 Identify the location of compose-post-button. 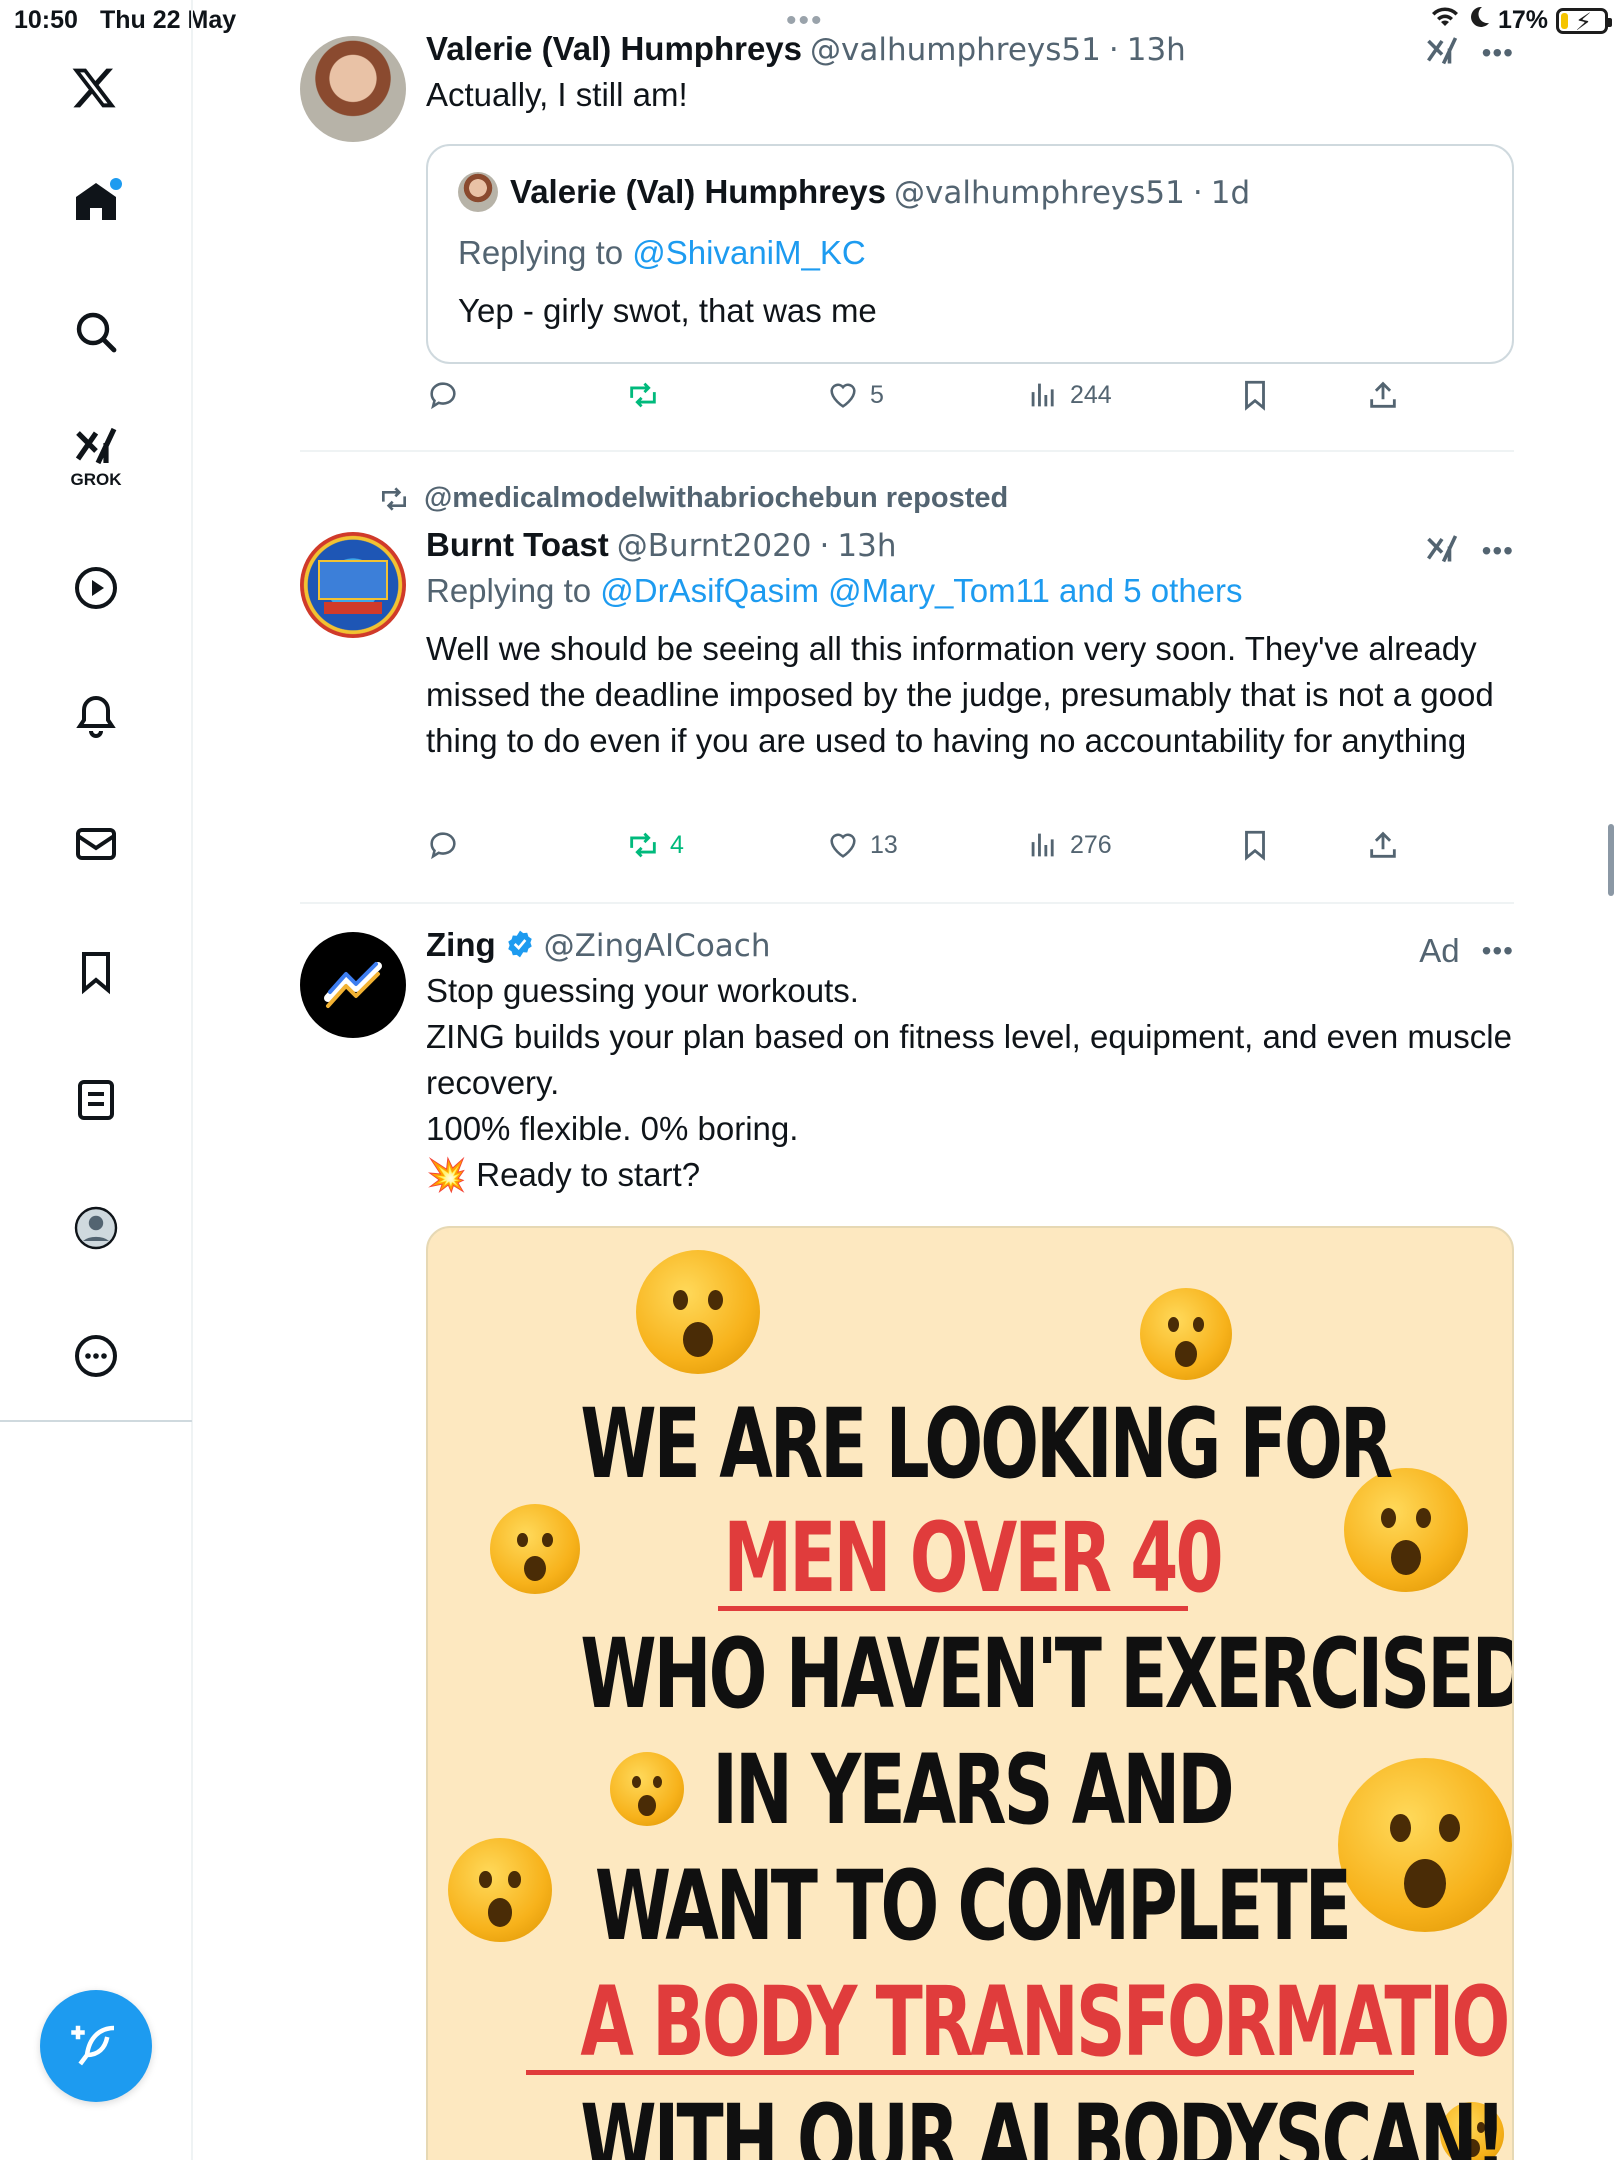
(96, 2046).